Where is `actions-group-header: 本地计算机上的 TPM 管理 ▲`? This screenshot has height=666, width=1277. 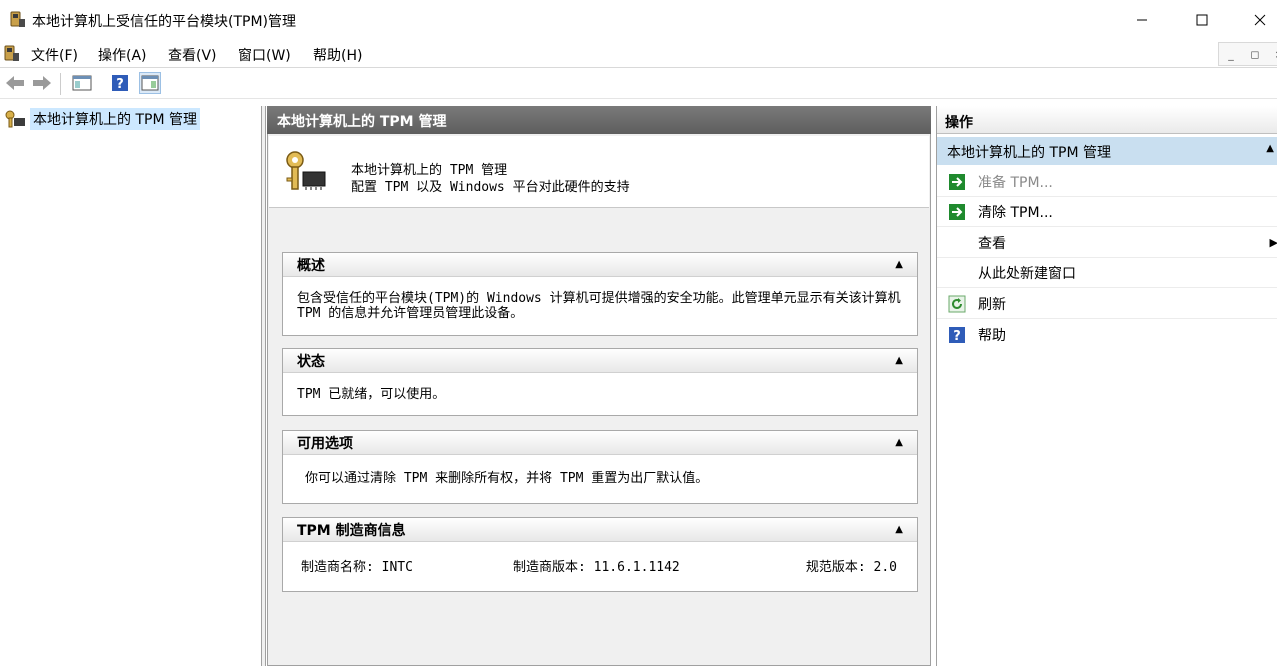 actions-group-header: 本地计算机上的 TPM 管理 ▲ is located at coordinates (1107, 151).